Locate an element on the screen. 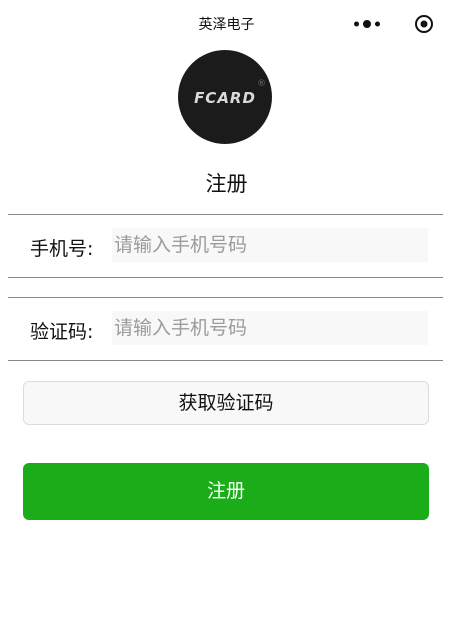 This screenshot has width=453, height=621. more-dots-icon is located at coordinates (367, 24).